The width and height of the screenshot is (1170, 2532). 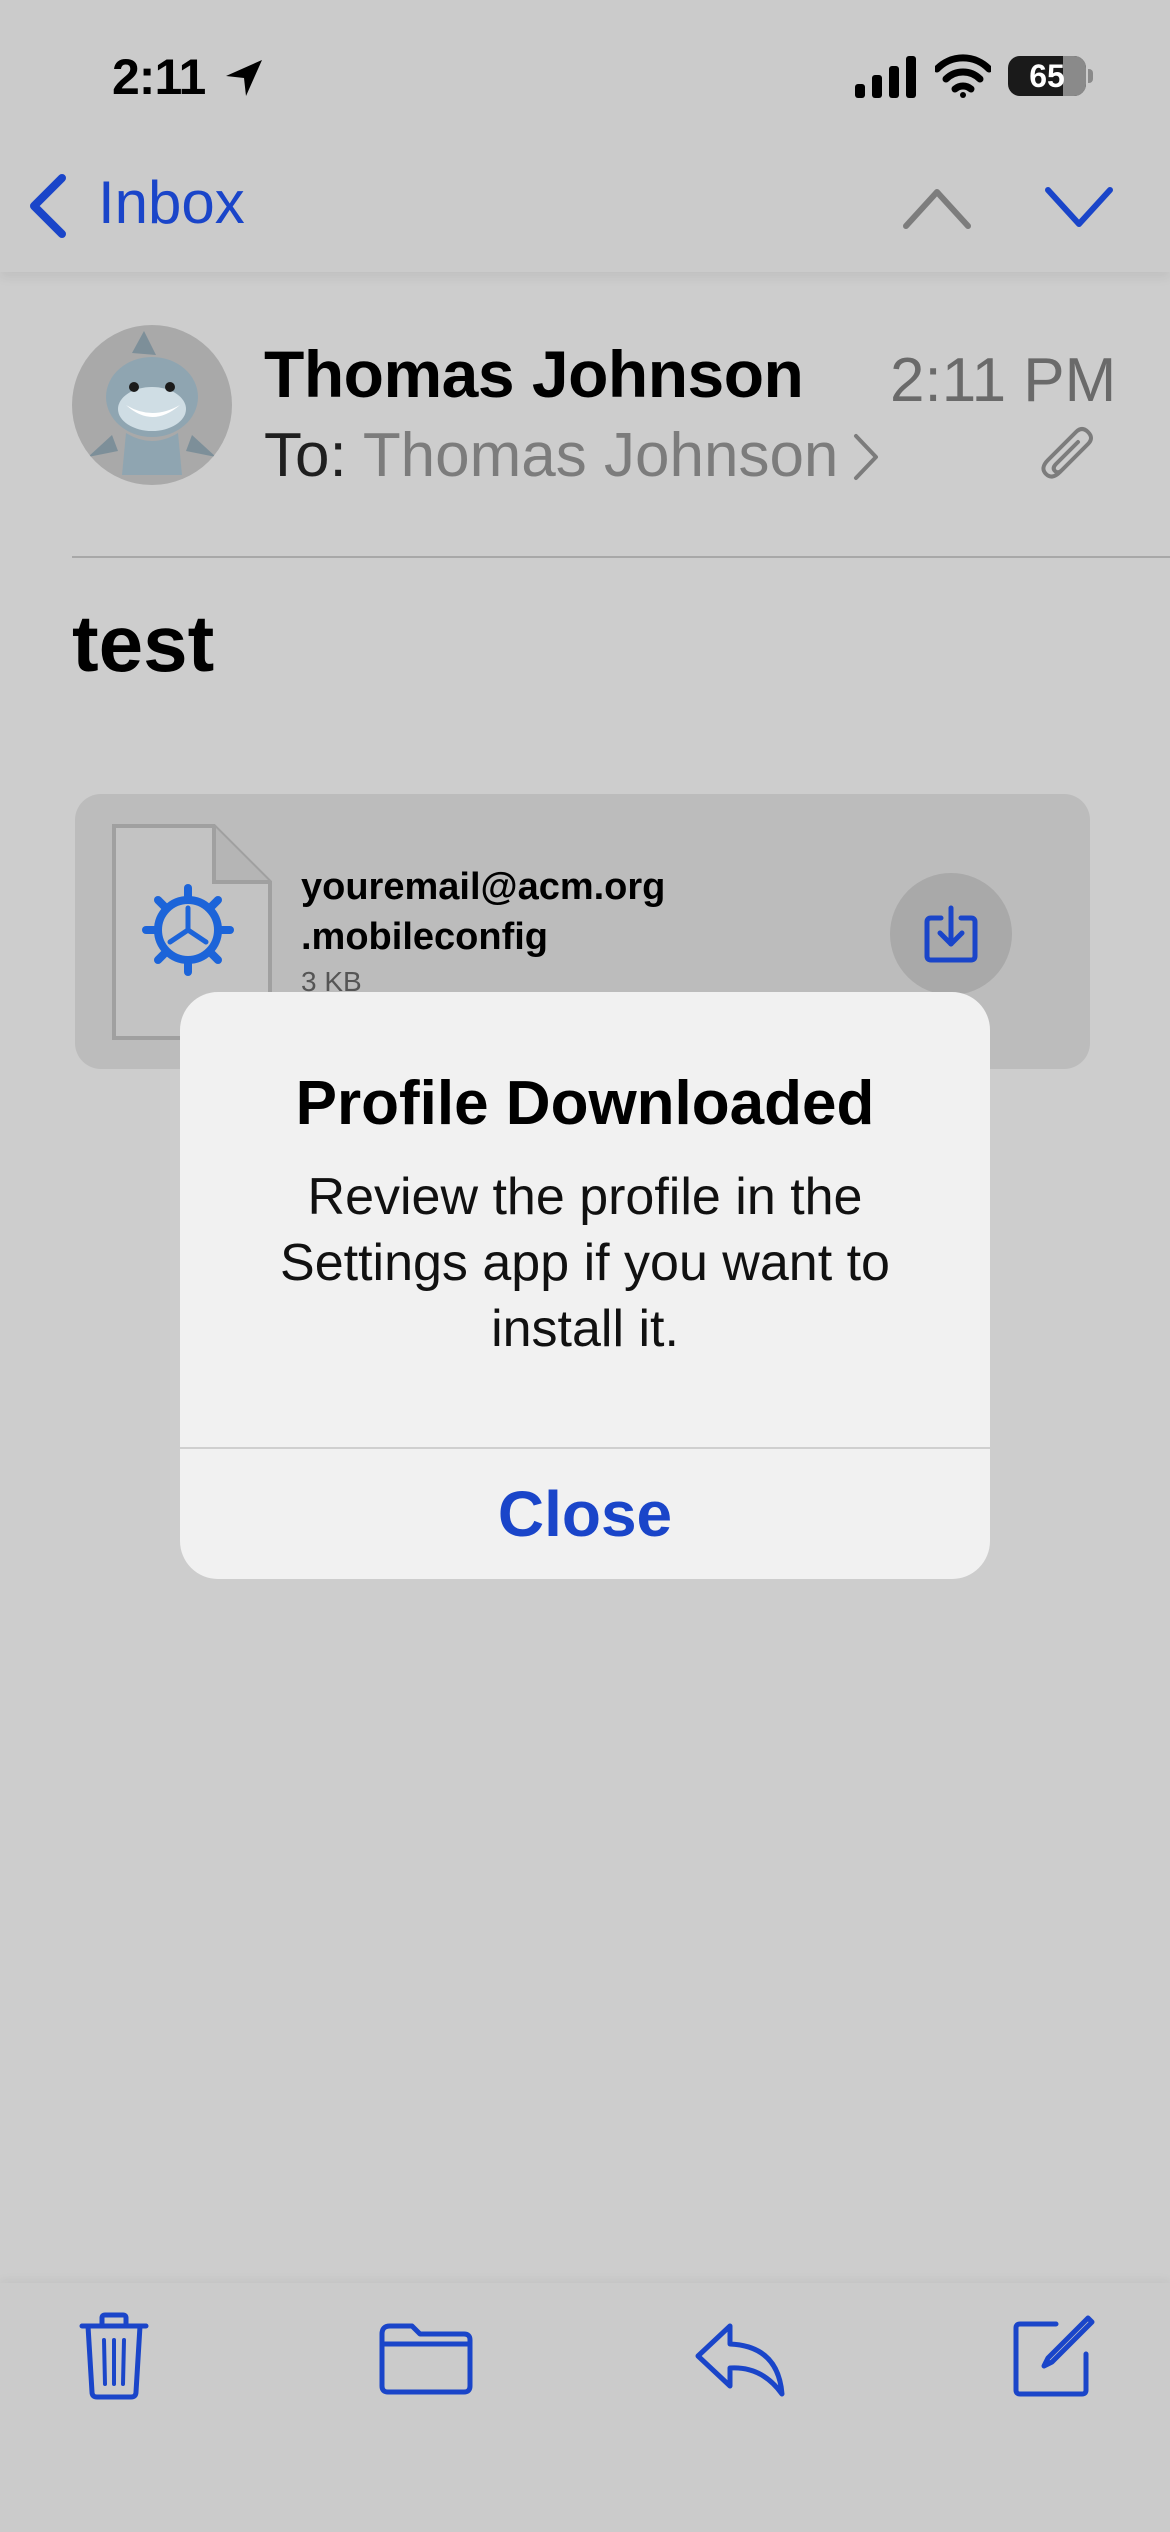 I want to click on bottom-toolbar, so click(x=585, y=2407).